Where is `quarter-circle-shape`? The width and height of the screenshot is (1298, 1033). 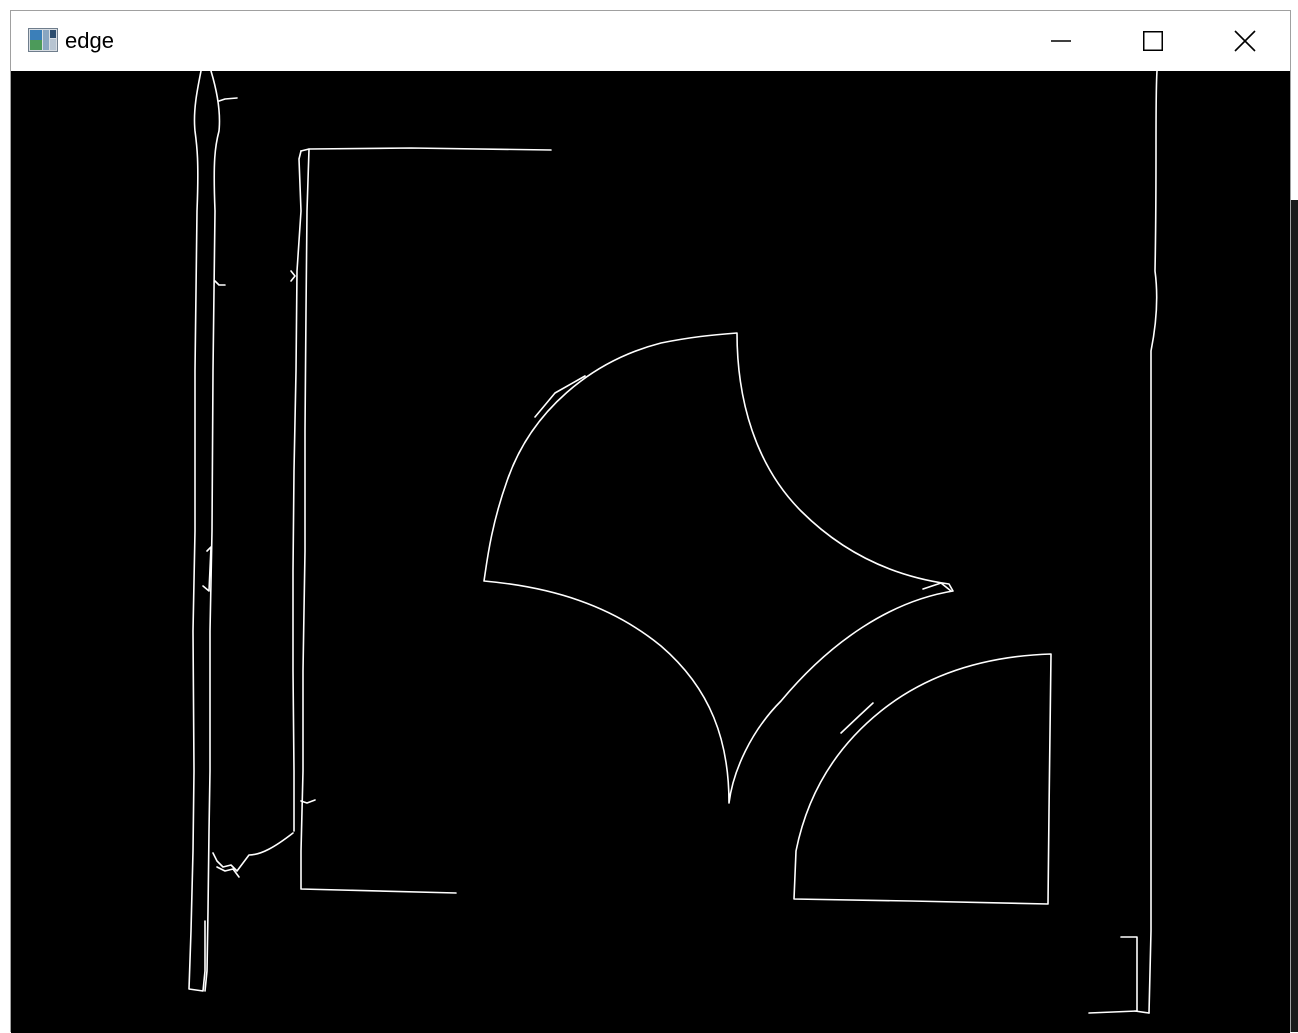
quarter-circle-shape is located at coordinates (922, 779).